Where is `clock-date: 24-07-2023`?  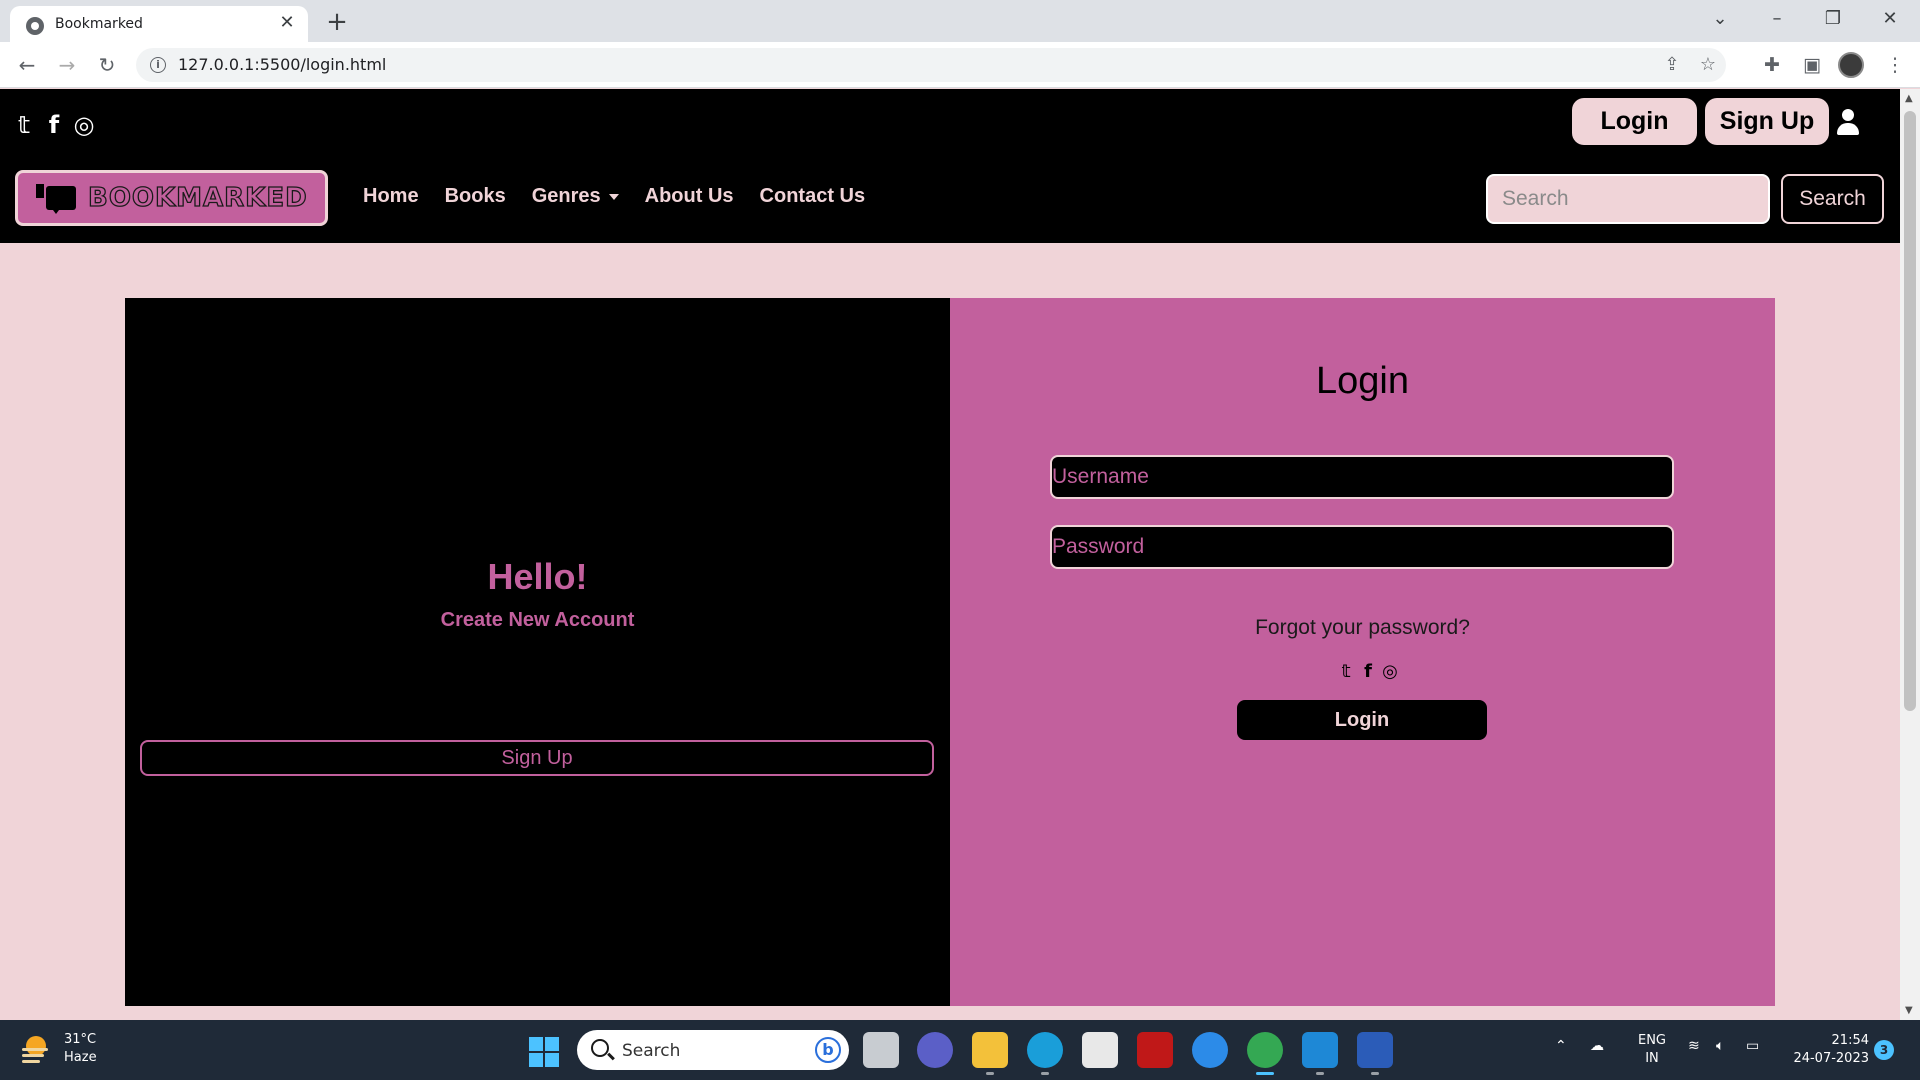 clock-date: 24-07-2023 is located at coordinates (1831, 1058).